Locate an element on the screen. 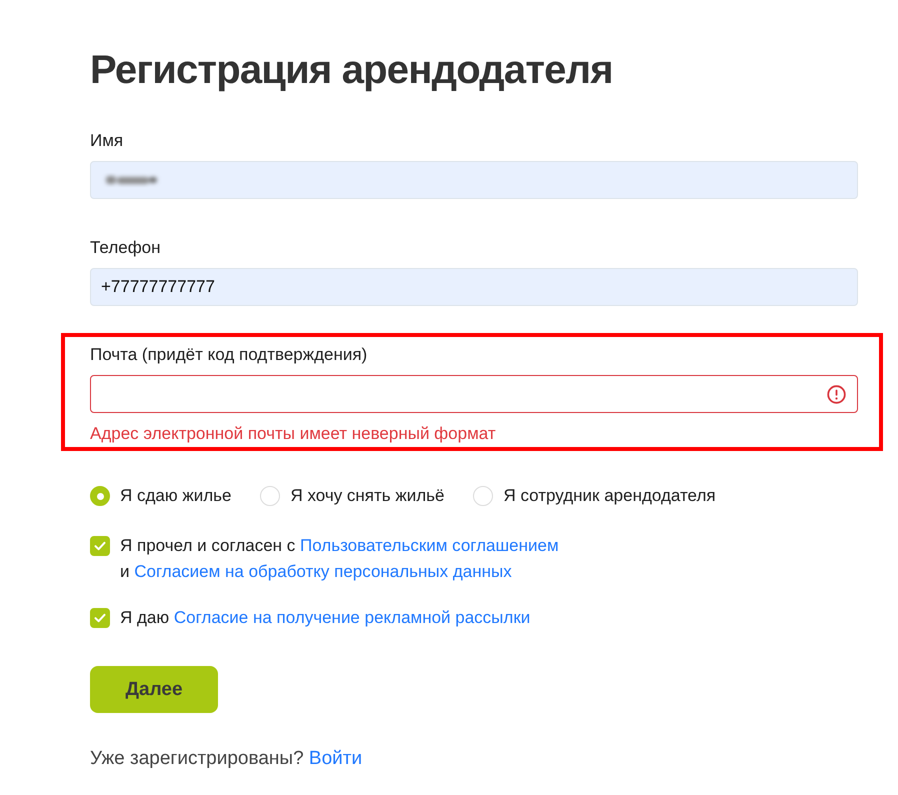 This screenshot has width=898, height=795. field-label: Имя is located at coordinates (107, 141).